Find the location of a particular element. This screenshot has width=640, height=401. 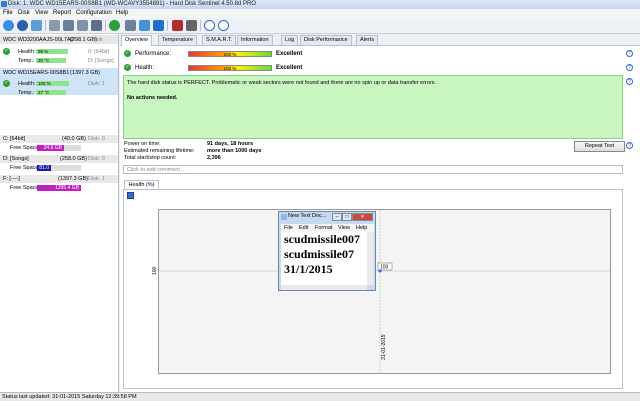

notepad-menu-format: Format is located at coordinates (323, 228).